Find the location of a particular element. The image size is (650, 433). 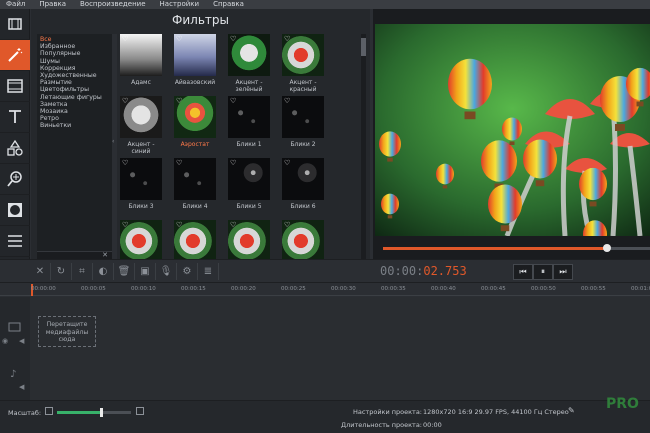

gear-icon: ⚙ is located at coordinates (187, 271).